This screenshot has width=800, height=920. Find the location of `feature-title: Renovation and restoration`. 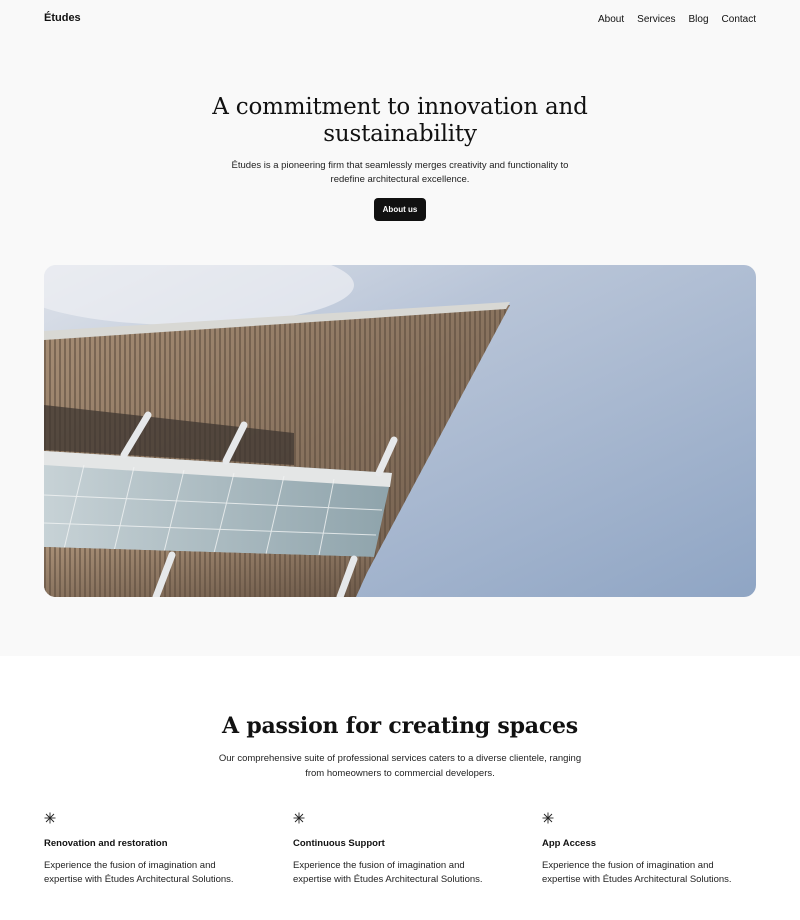

feature-title: Renovation and restoration is located at coordinates (106, 843).